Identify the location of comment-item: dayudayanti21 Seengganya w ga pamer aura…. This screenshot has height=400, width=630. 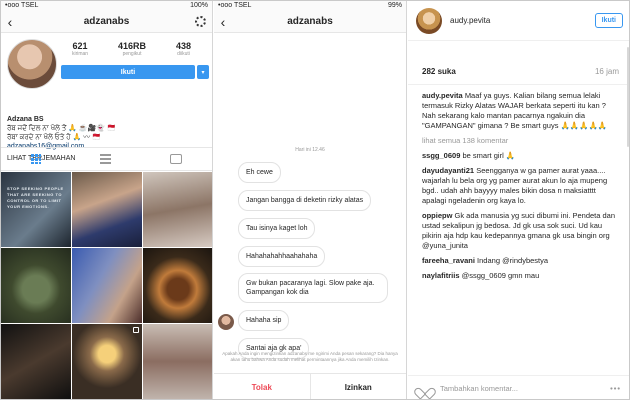
(520, 186).